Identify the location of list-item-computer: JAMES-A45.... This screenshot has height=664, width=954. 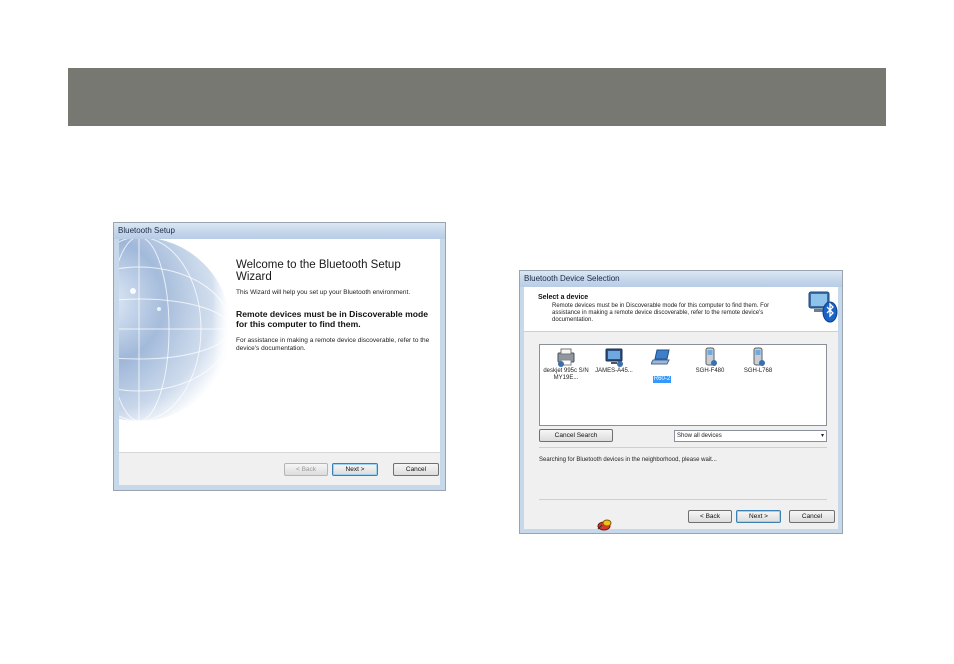
(614, 361).